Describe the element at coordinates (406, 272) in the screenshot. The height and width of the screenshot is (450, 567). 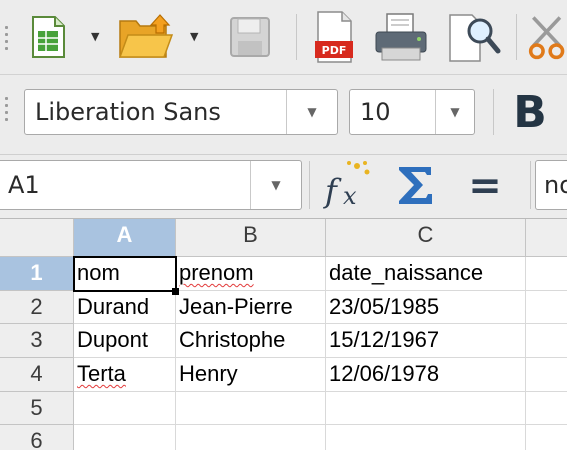
I see `cell-text: date_naissance` at that location.